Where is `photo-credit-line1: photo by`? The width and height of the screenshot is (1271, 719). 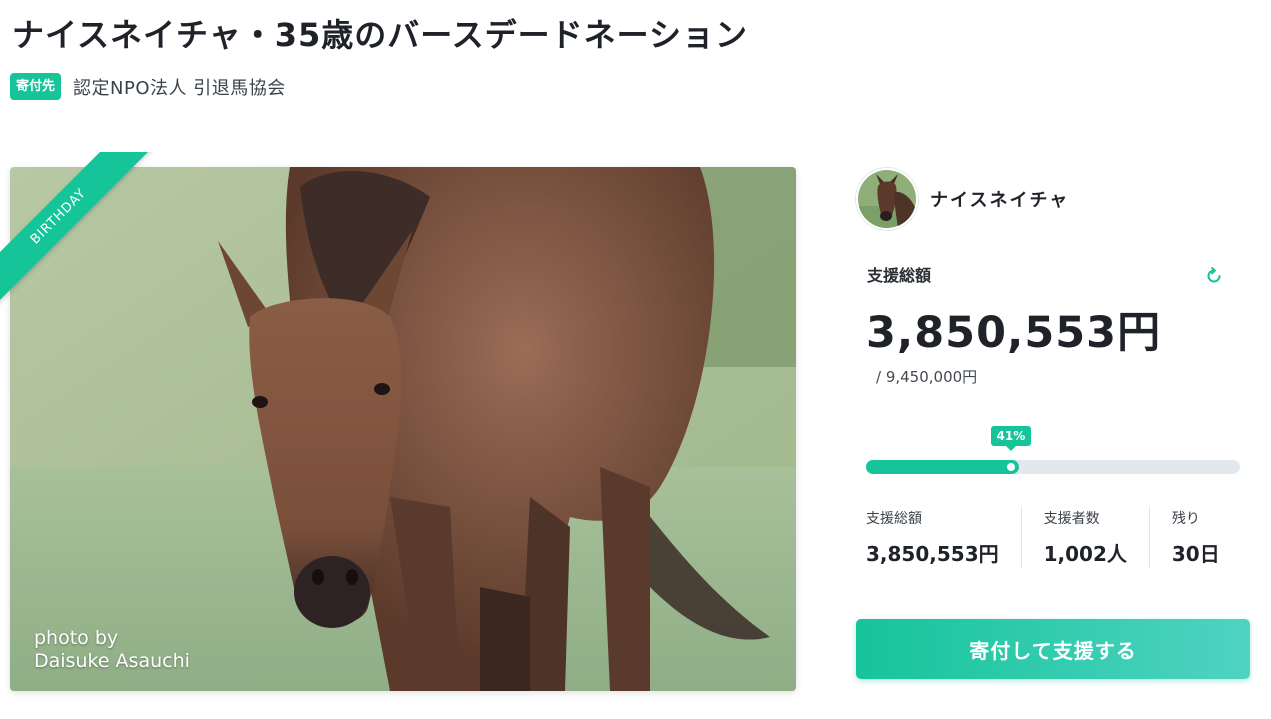
photo-credit-line1: photo by is located at coordinates (76, 638).